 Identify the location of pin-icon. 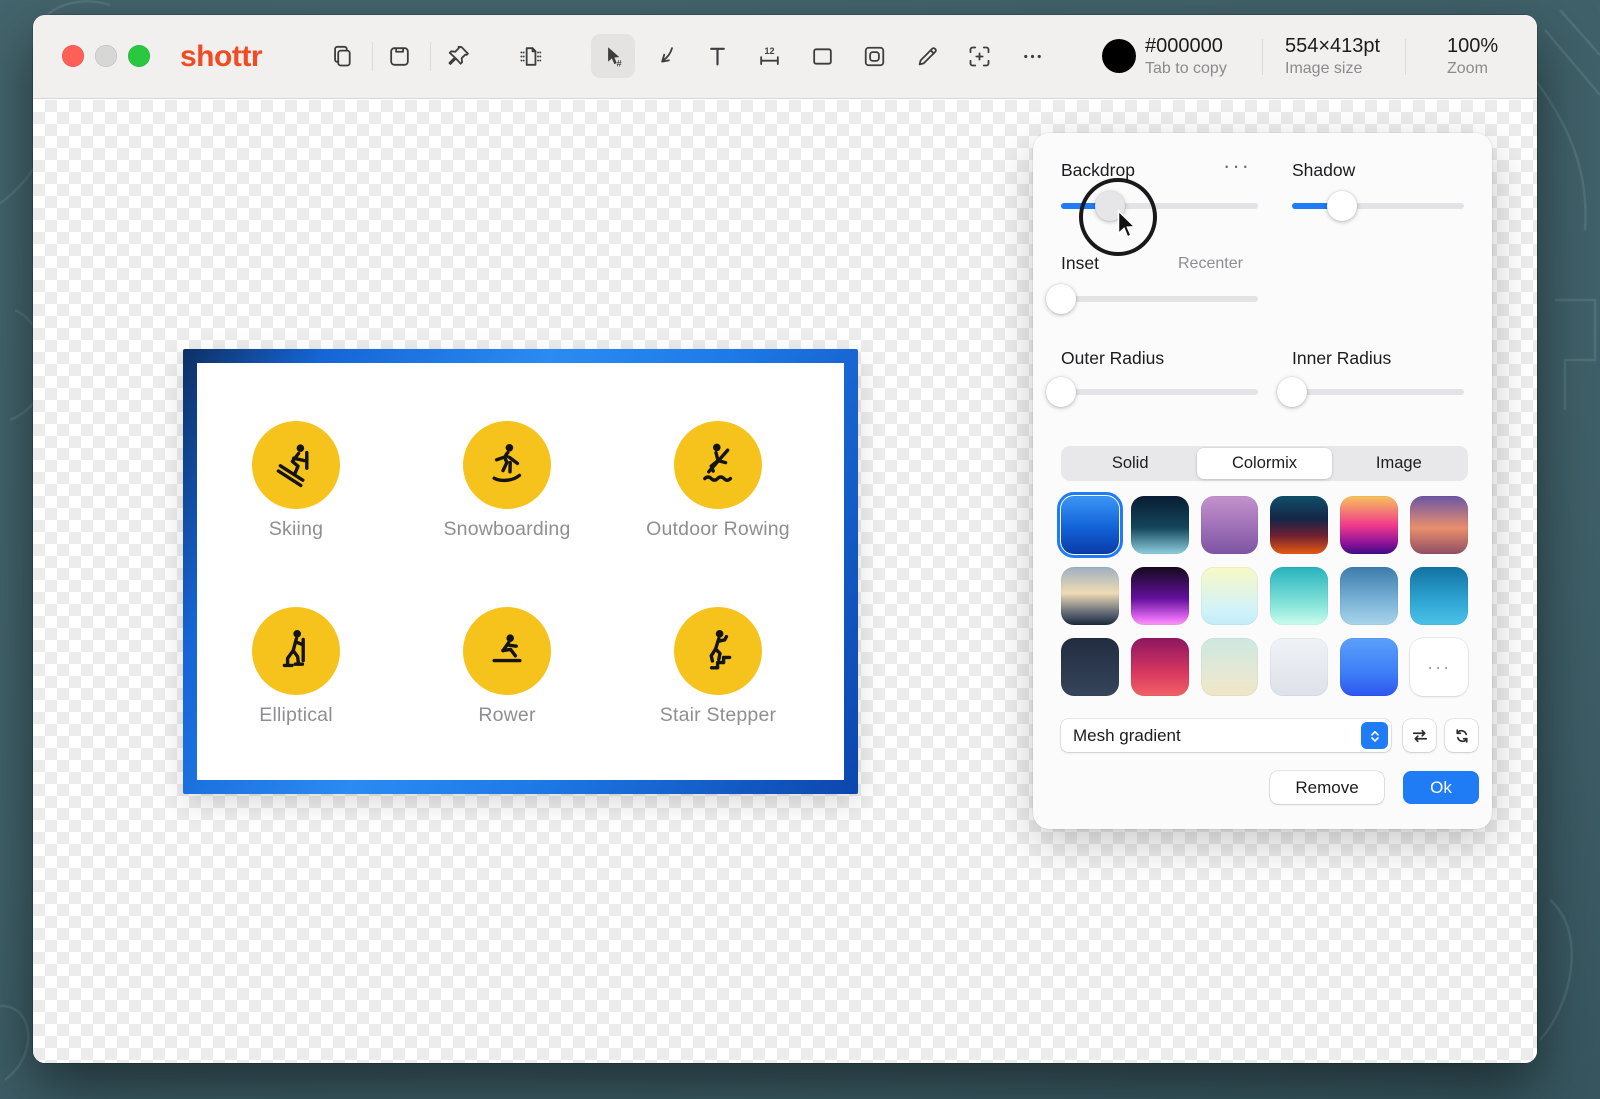
(458, 55).